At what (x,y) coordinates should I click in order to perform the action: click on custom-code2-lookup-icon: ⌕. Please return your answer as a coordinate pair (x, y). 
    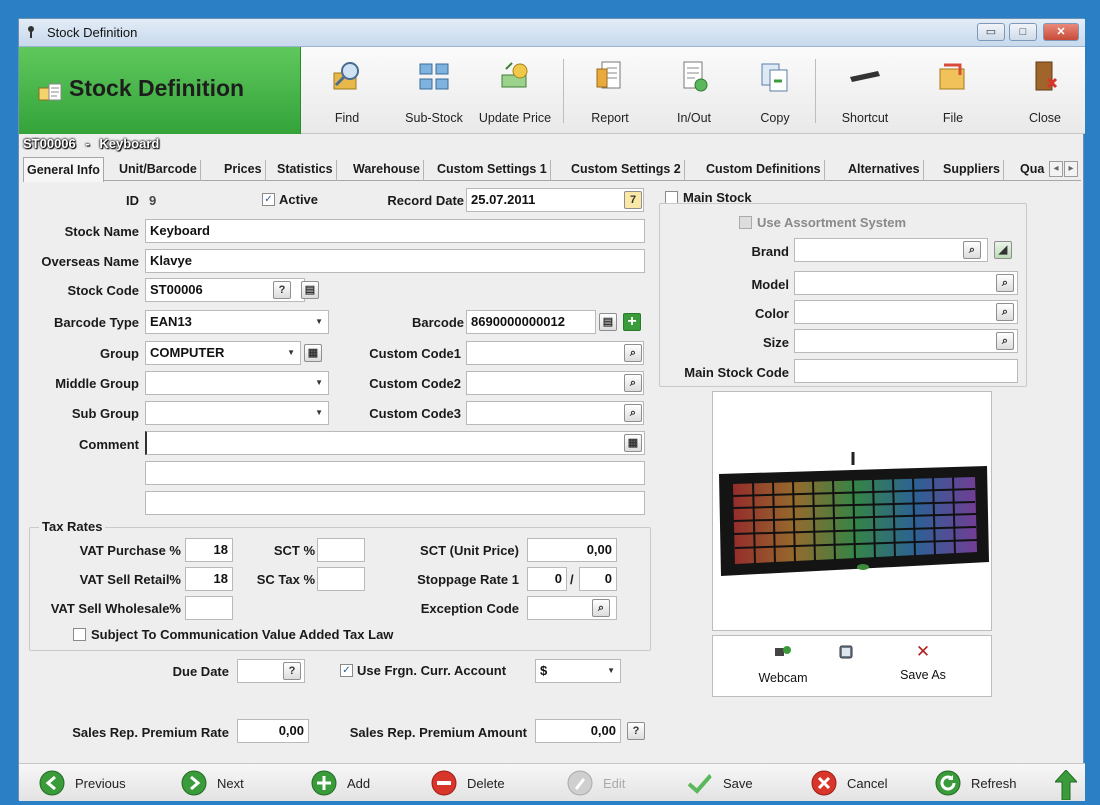
    Looking at the image, I should click on (633, 383).